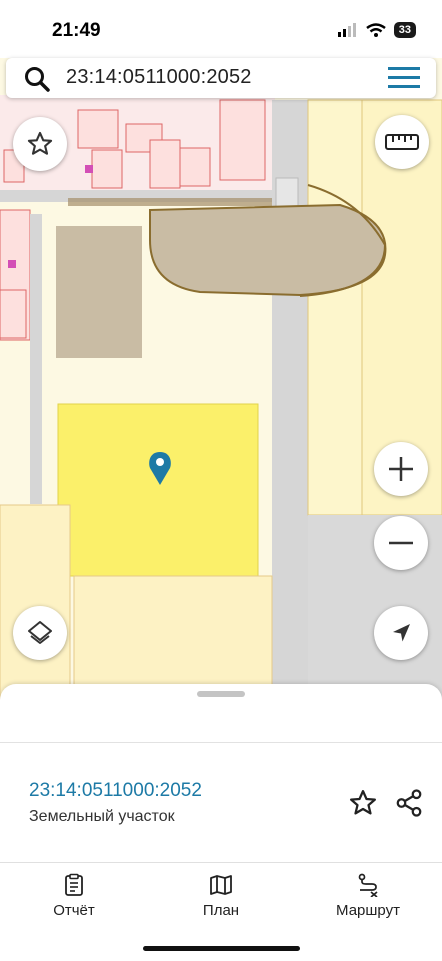 Image resolution: width=442 pixels, height=961 pixels. I want to click on bottom-tab-bar: Отчёт План Маршрут, so click(221, 911).